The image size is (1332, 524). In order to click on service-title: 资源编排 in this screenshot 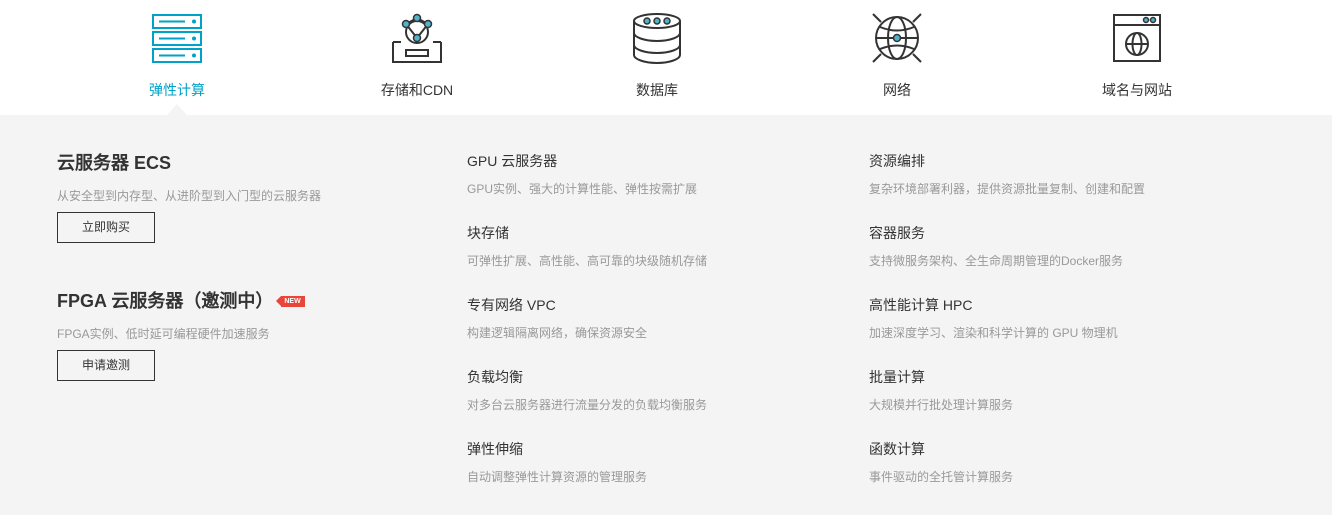, I will do `click(897, 161)`.